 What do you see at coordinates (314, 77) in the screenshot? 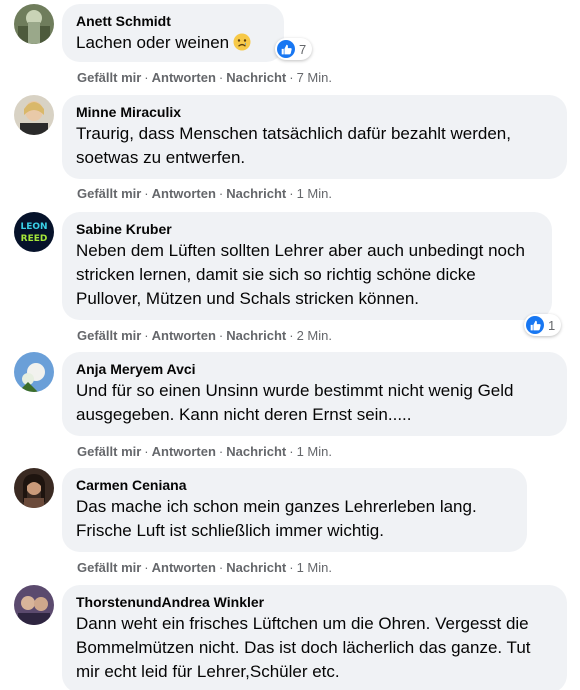
I see `comment-time: 7 Min.` at bounding box center [314, 77].